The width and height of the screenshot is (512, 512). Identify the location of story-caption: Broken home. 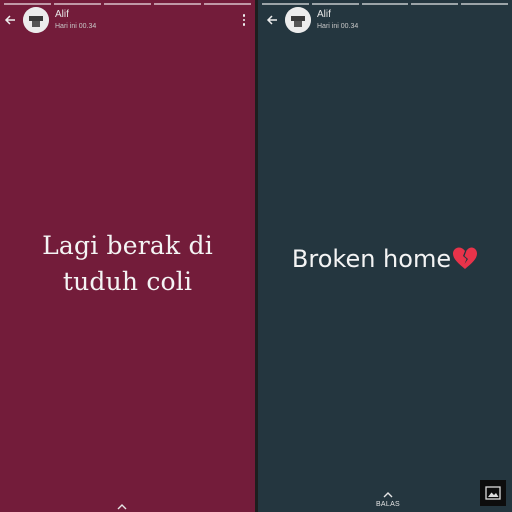
(385, 260).